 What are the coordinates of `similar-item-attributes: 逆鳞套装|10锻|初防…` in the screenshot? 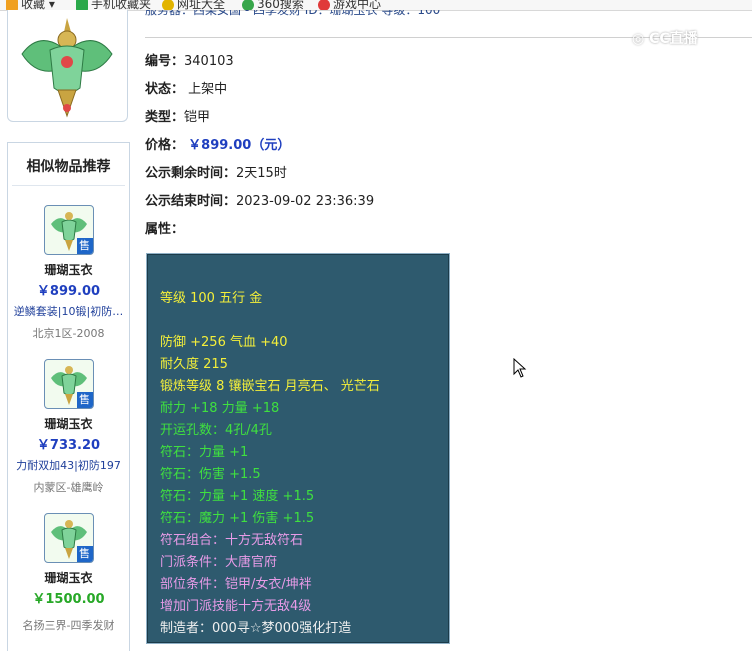 It's located at (68, 311).